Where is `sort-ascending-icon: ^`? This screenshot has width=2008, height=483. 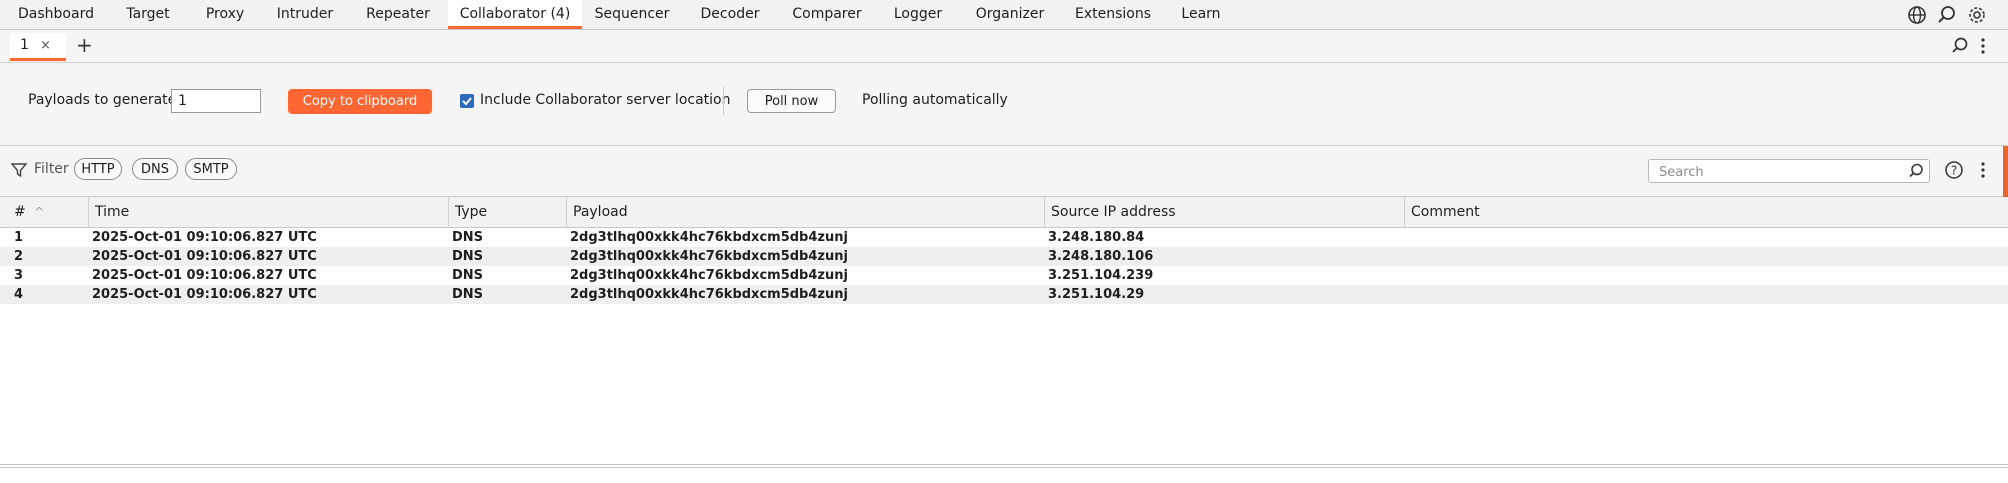
sort-ascending-icon: ^ is located at coordinates (39, 212).